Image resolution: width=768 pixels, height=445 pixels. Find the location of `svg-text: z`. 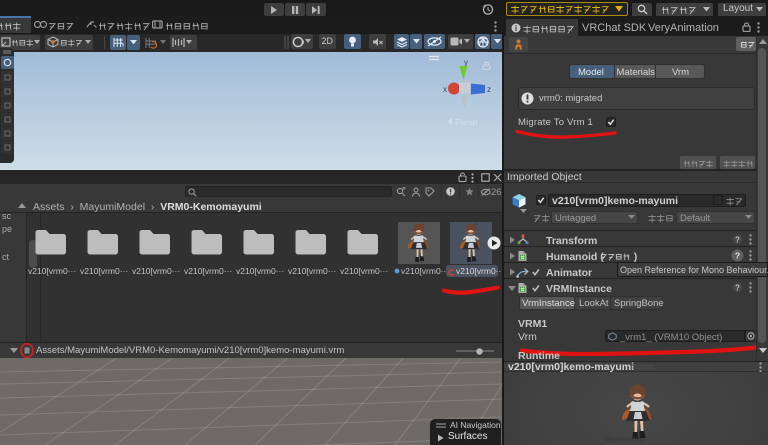

svg-text: z is located at coordinates (489, 89).